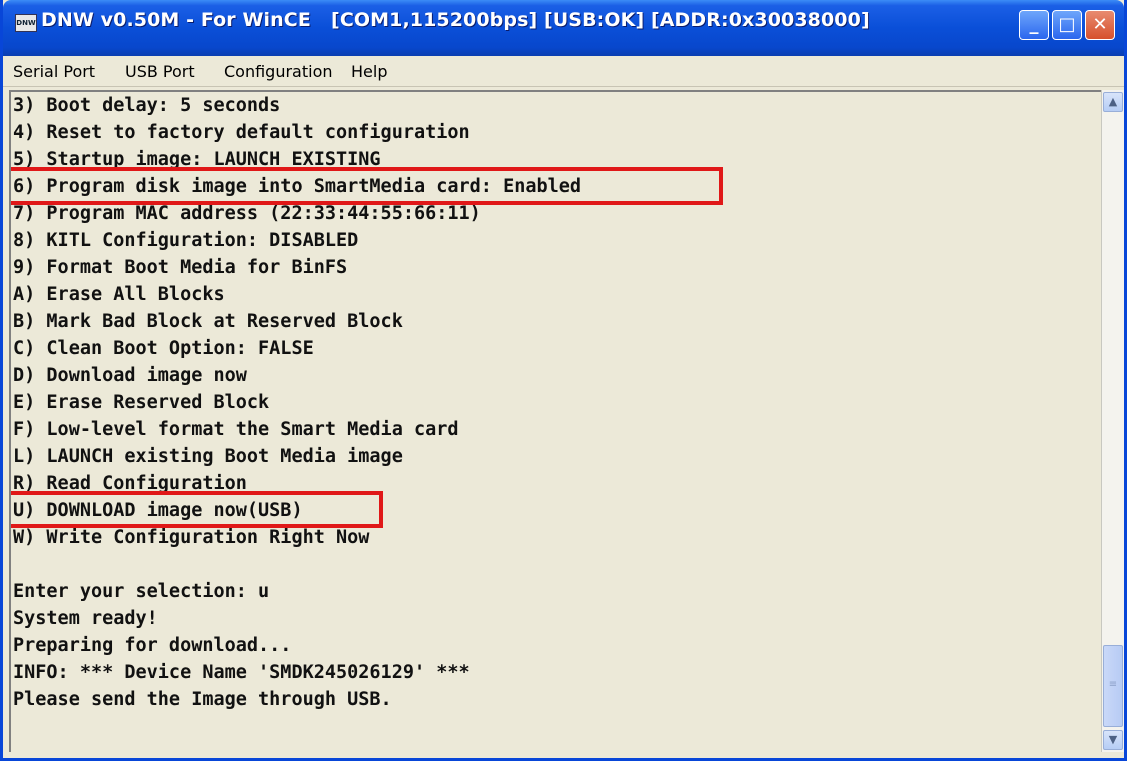 The width and height of the screenshot is (1127, 761). Describe the element at coordinates (26, 23) in the screenshot. I see `app-icon: DNW` at that location.